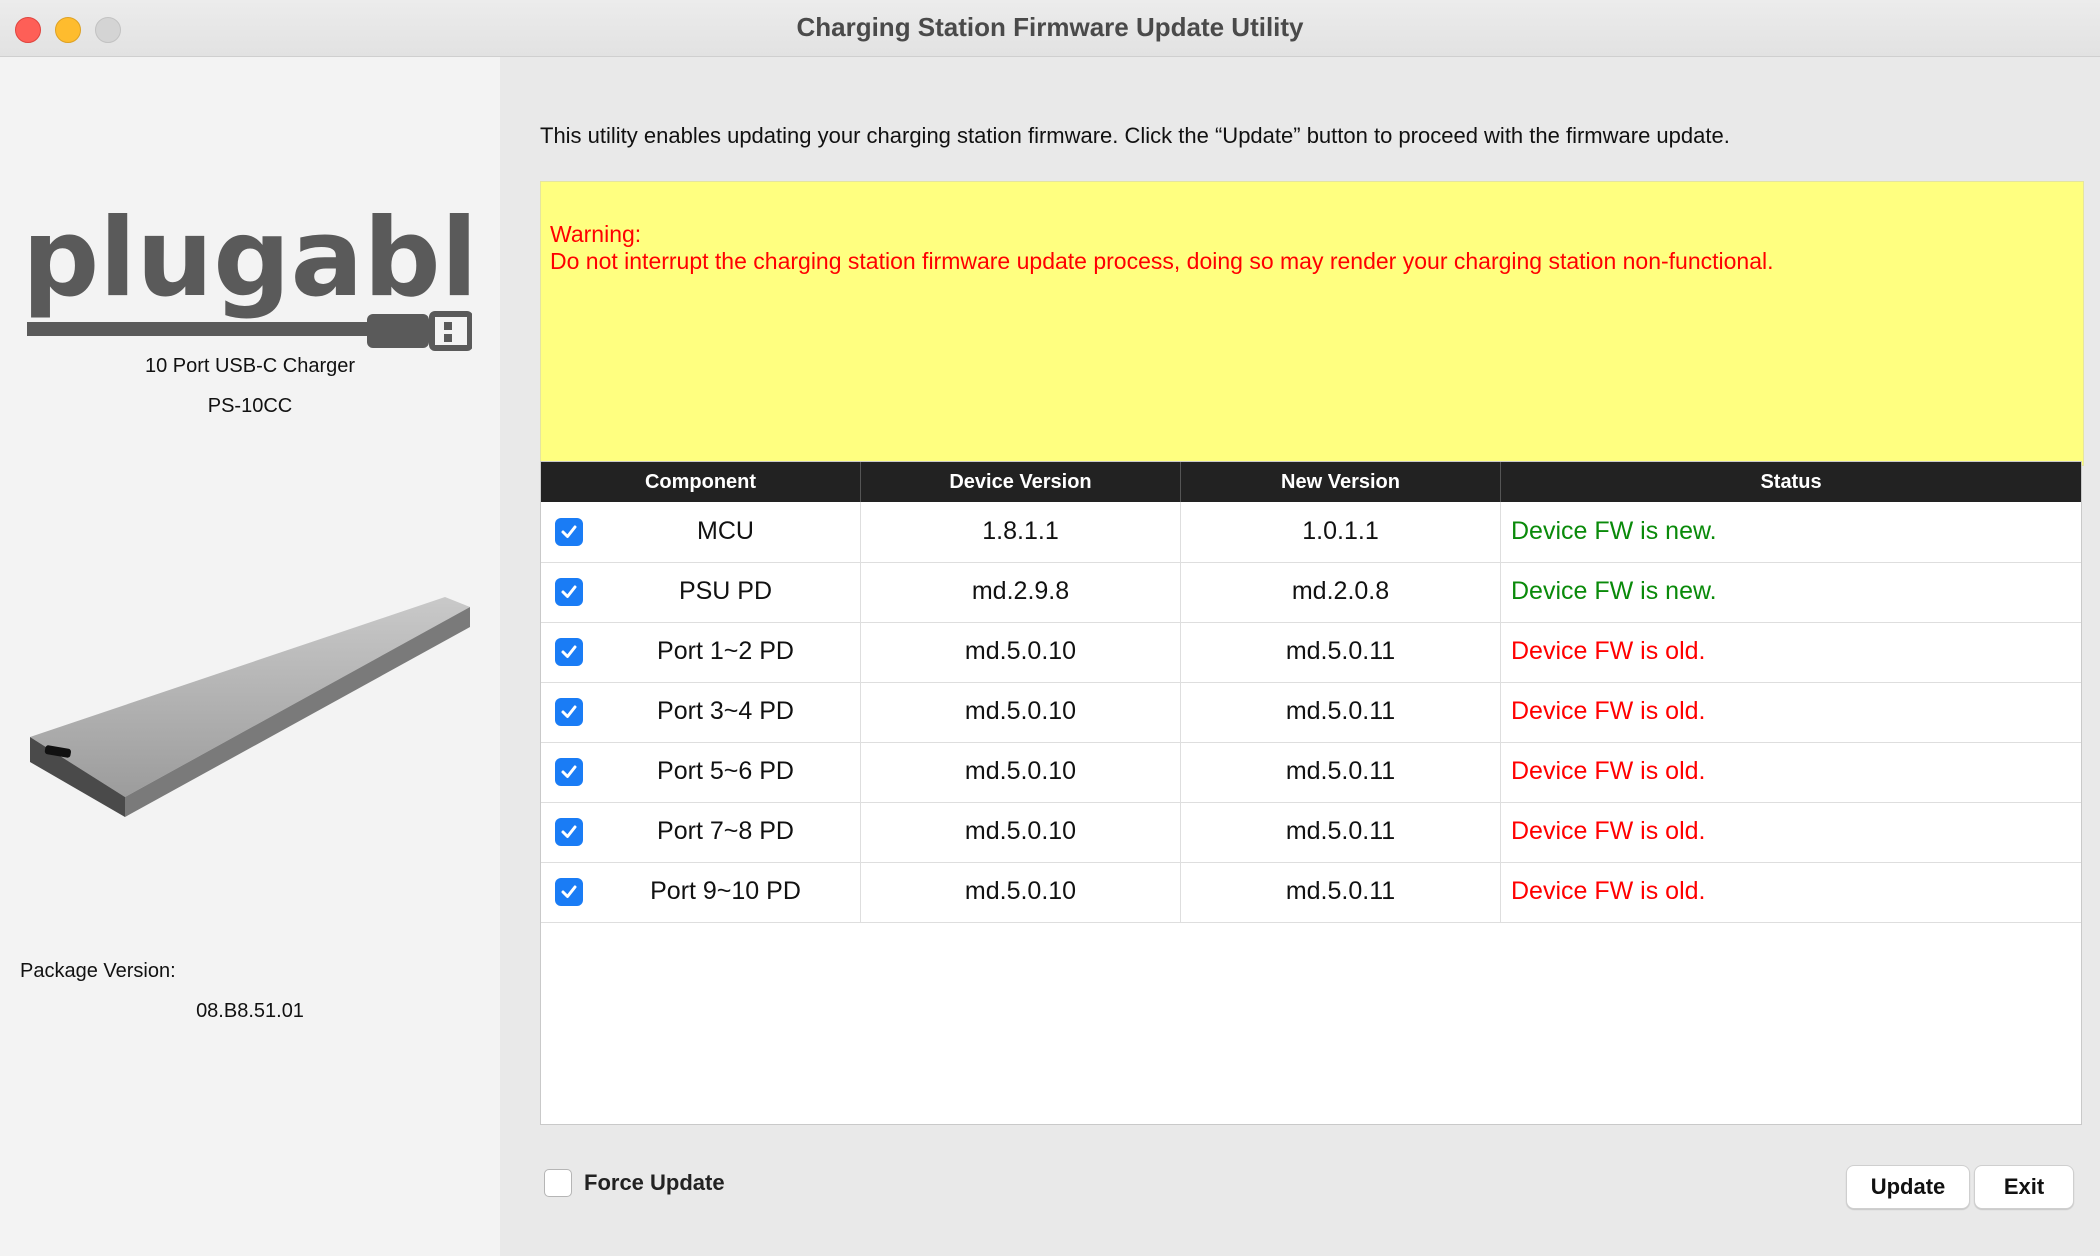 This screenshot has height=1256, width=2100. Describe the element at coordinates (1021, 482) in the screenshot. I see `header-device-version: Device Version` at that location.